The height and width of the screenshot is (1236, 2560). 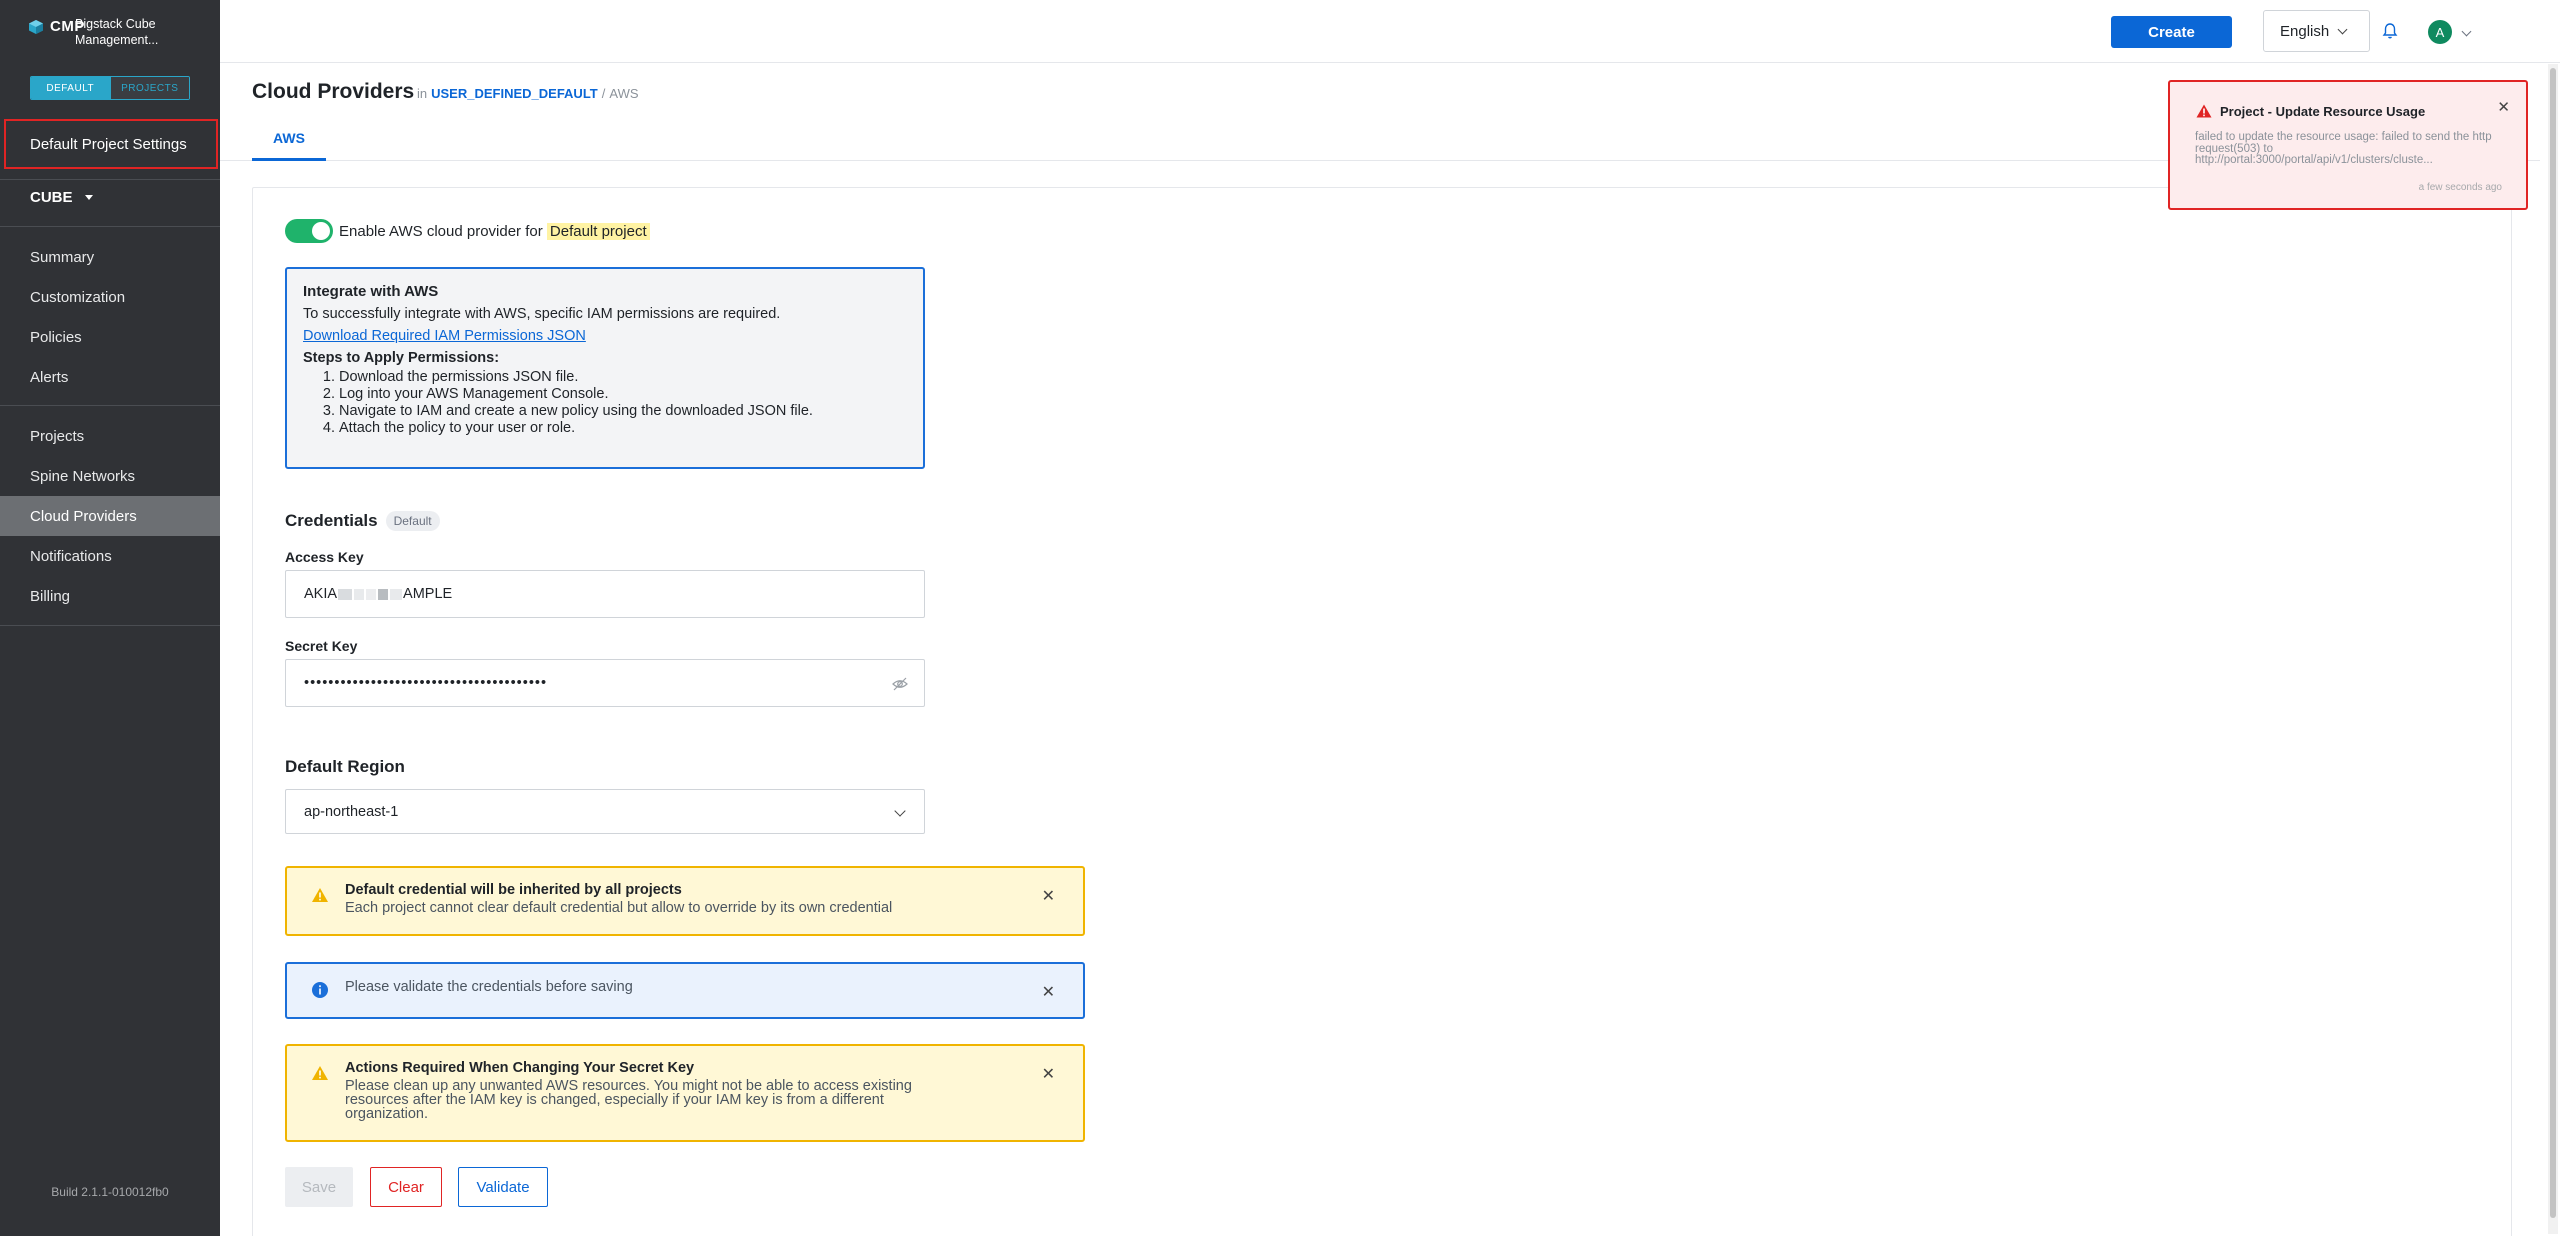 I want to click on integrate-title: Integrate with AWS, so click(x=371, y=291).